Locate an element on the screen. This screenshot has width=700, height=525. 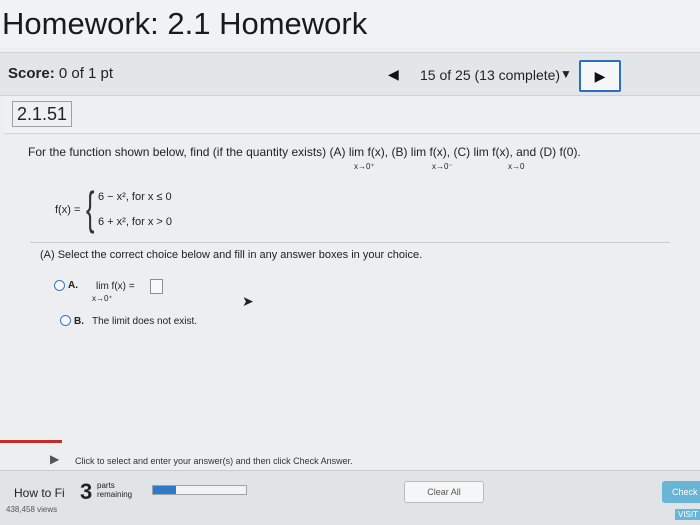
limit-sub-b: x→0⁻ is located at coordinates (442, 166).